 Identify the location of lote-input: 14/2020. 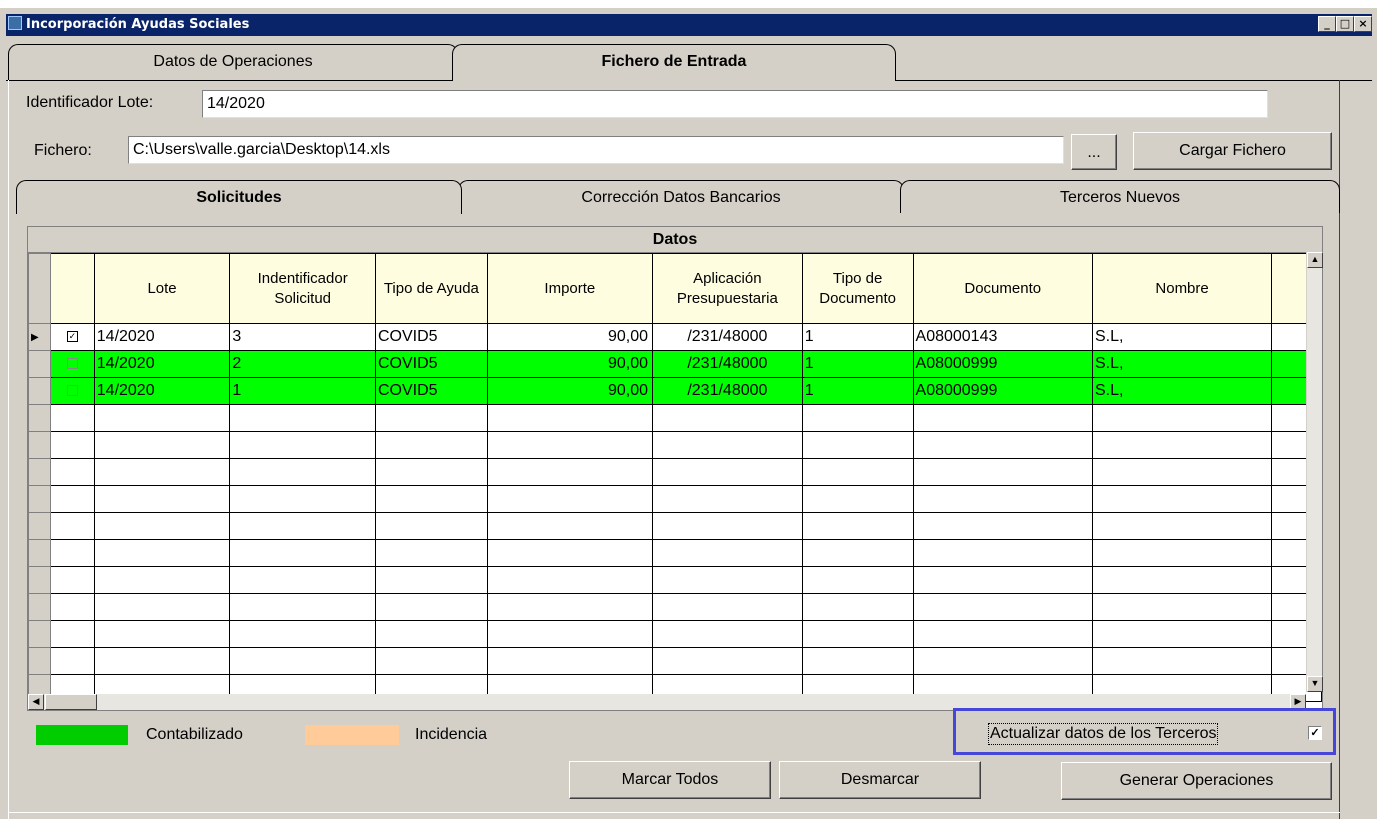
(735, 104).